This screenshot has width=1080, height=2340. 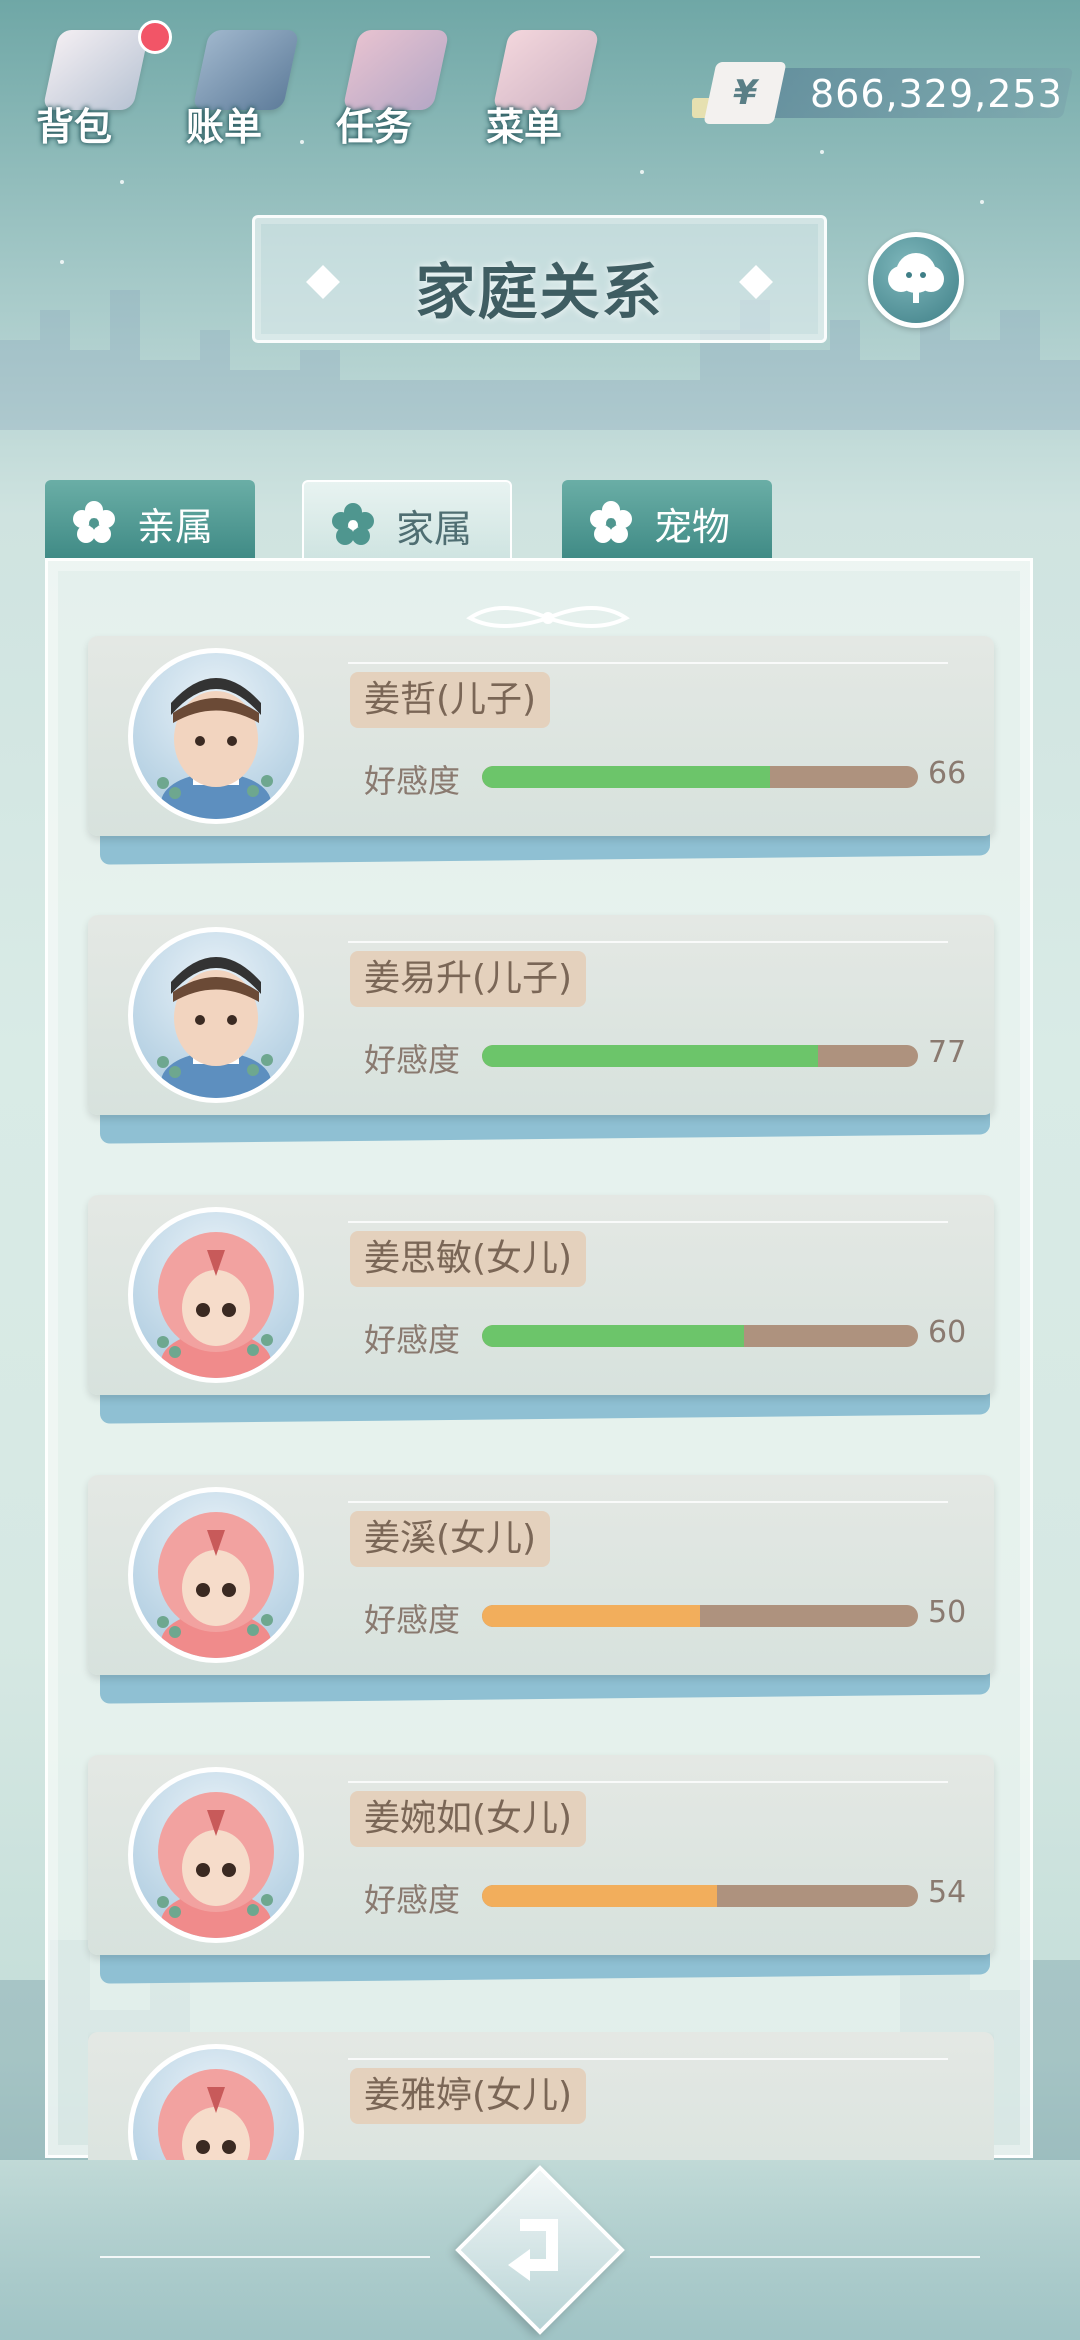 I want to click on notification-badge, so click(x=155, y=37).